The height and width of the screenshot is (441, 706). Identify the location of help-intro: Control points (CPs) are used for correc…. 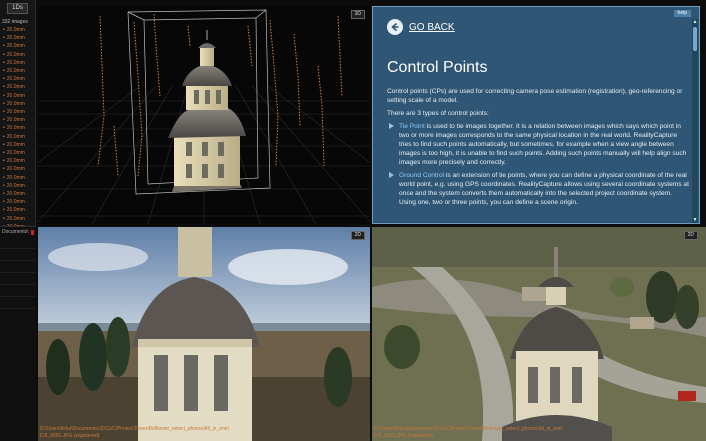
(535, 96).